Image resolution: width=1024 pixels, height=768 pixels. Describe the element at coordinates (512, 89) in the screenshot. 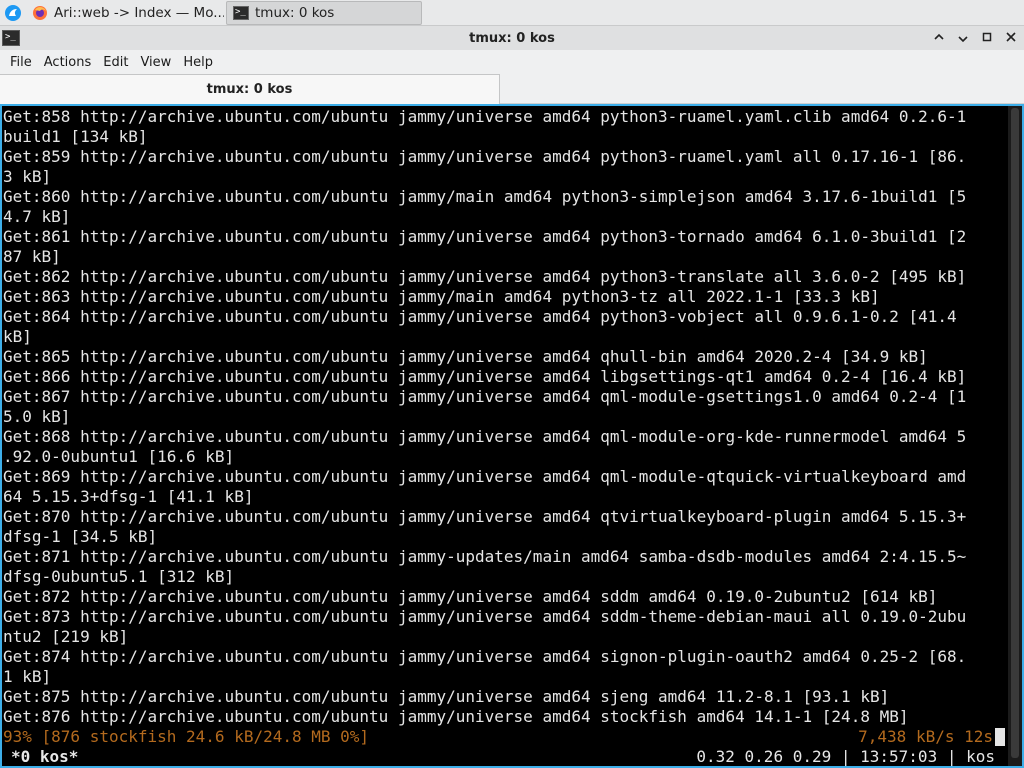

I see `tab-bar: tmux: 0 kos` at that location.